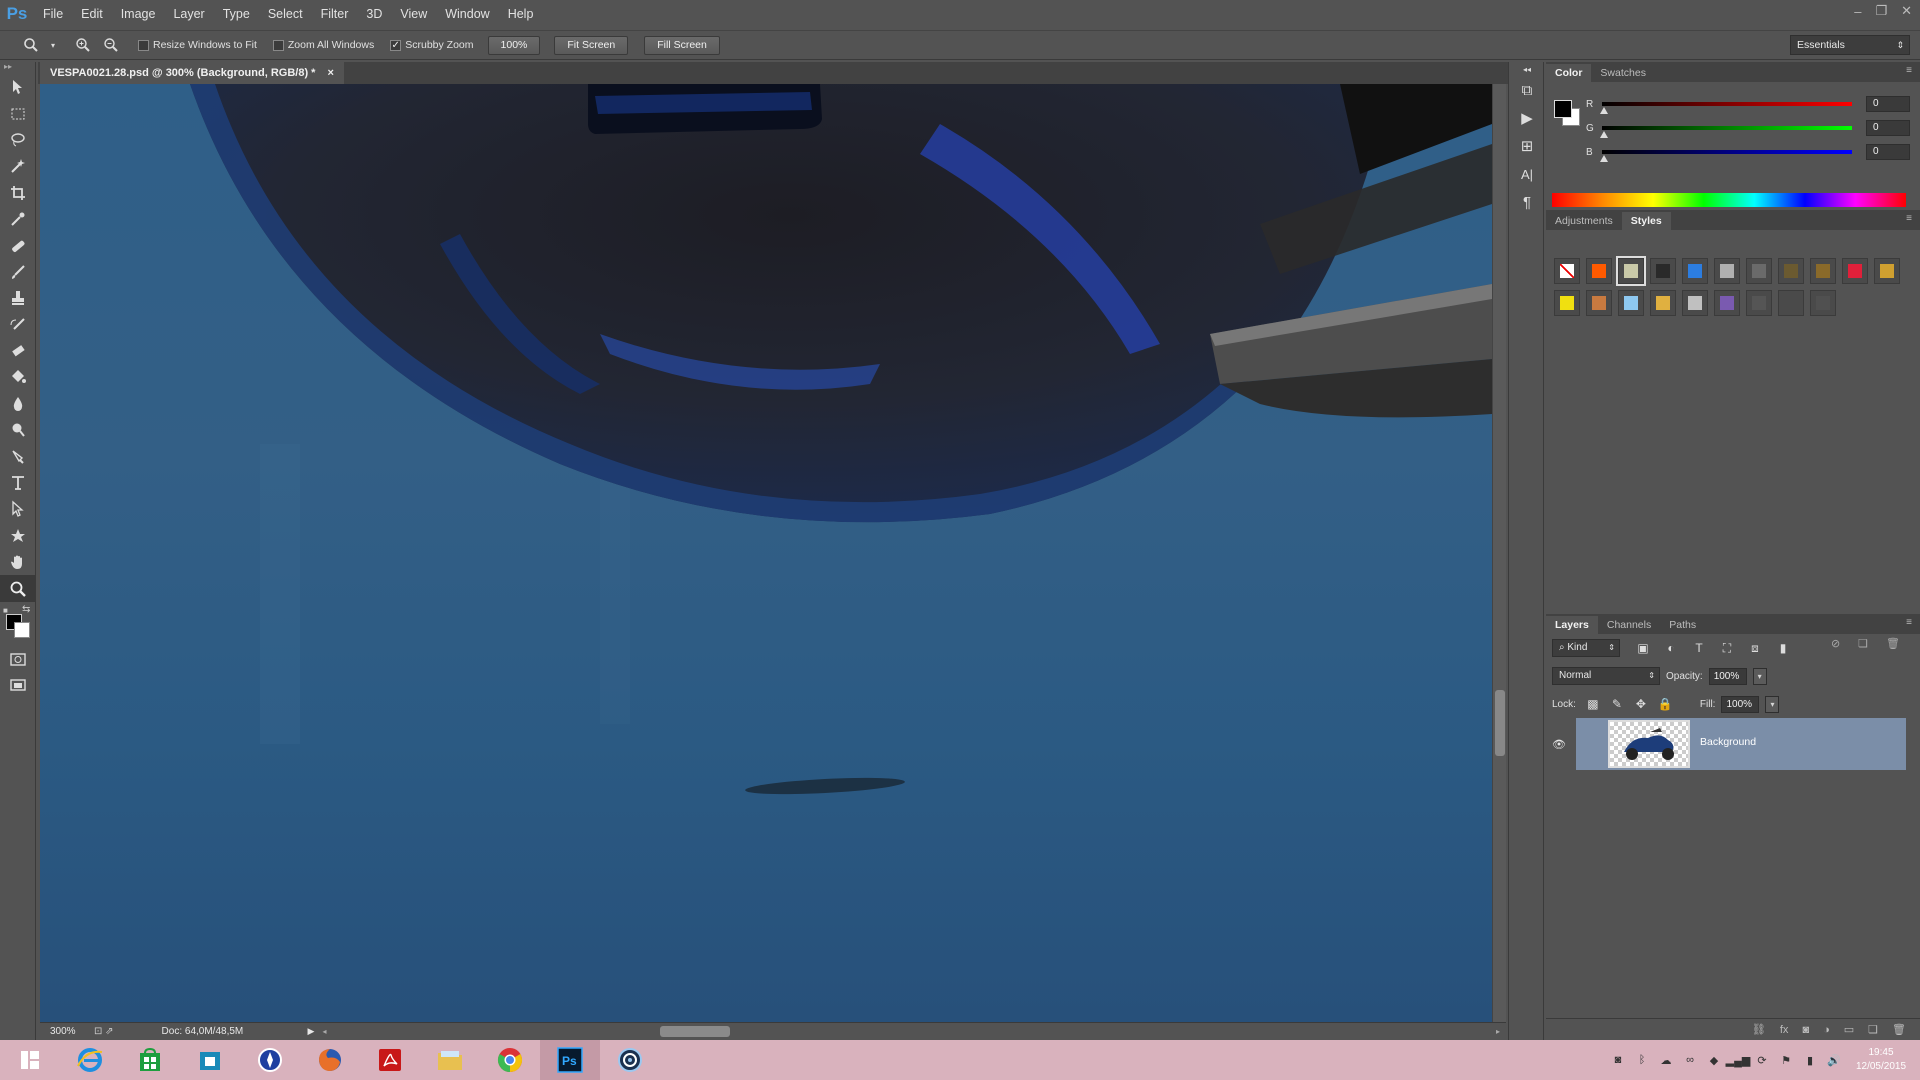  What do you see at coordinates (1646, 221) in the screenshot?
I see `tab-styles: Styles` at bounding box center [1646, 221].